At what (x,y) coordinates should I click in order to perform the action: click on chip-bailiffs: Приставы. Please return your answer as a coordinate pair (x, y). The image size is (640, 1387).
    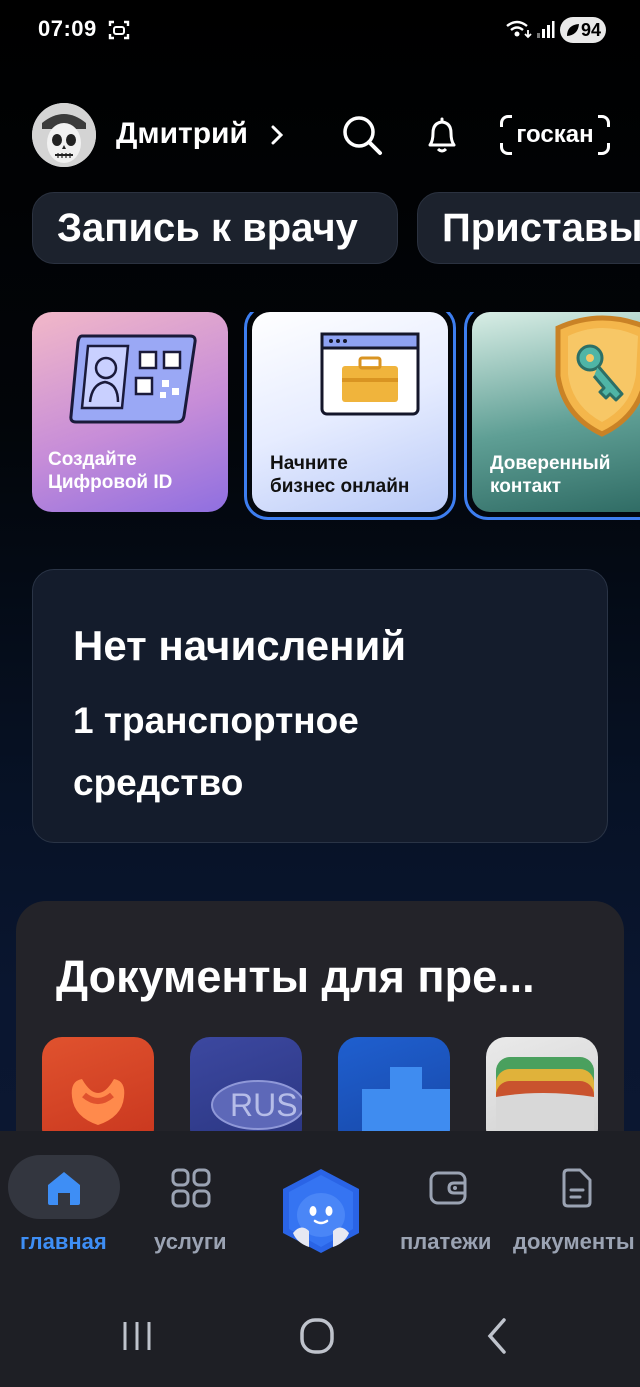
    Looking at the image, I should click on (528, 228).